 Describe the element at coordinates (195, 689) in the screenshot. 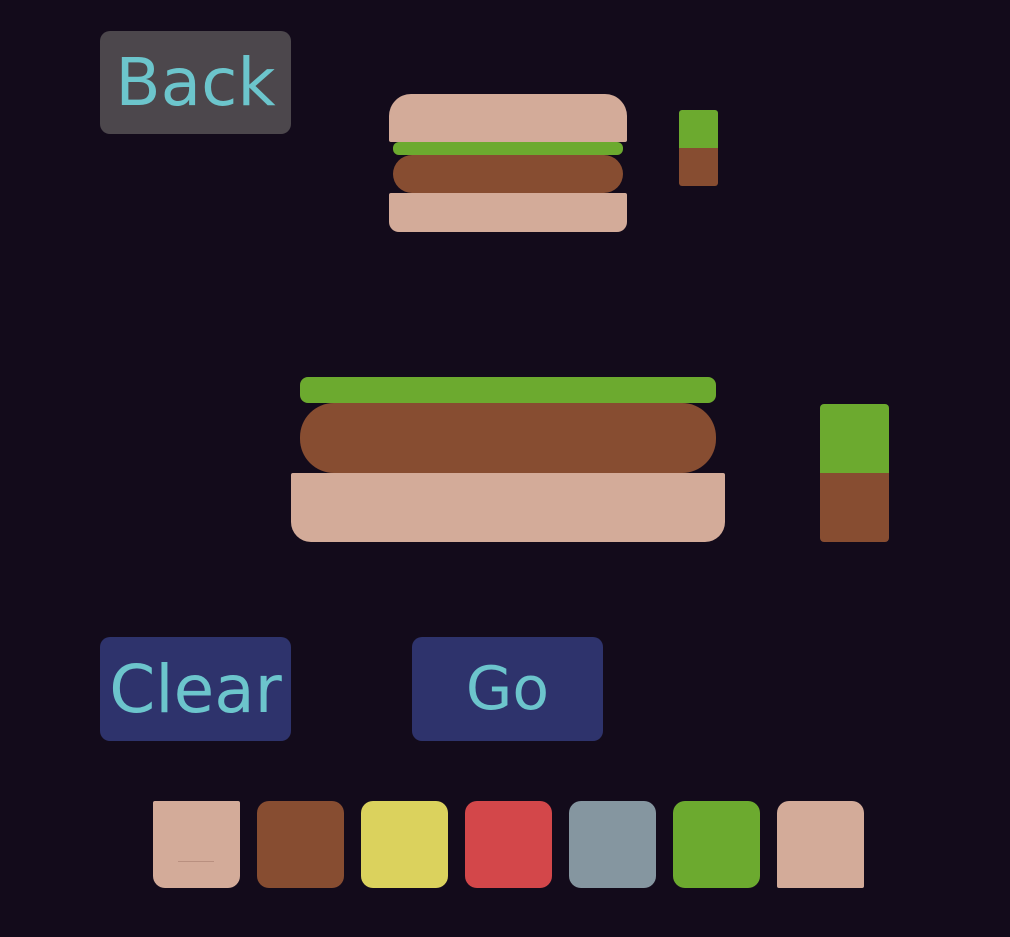

I see `clear-button: Clear` at that location.